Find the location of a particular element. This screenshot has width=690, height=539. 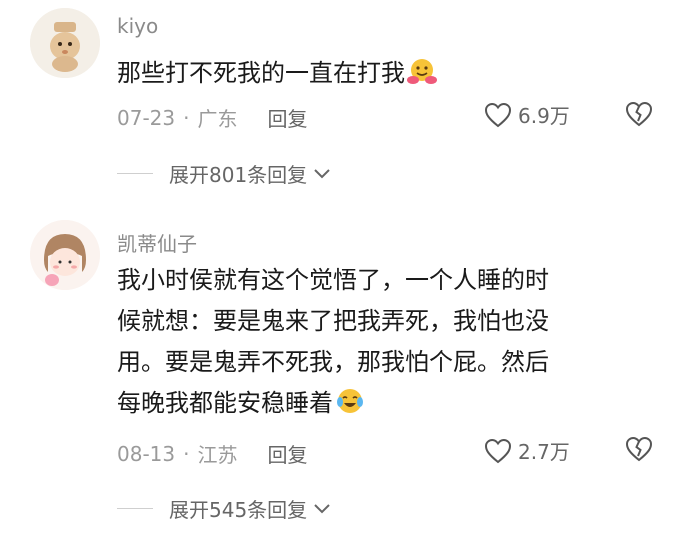

like-button: 6.9万 is located at coordinates (527, 114).